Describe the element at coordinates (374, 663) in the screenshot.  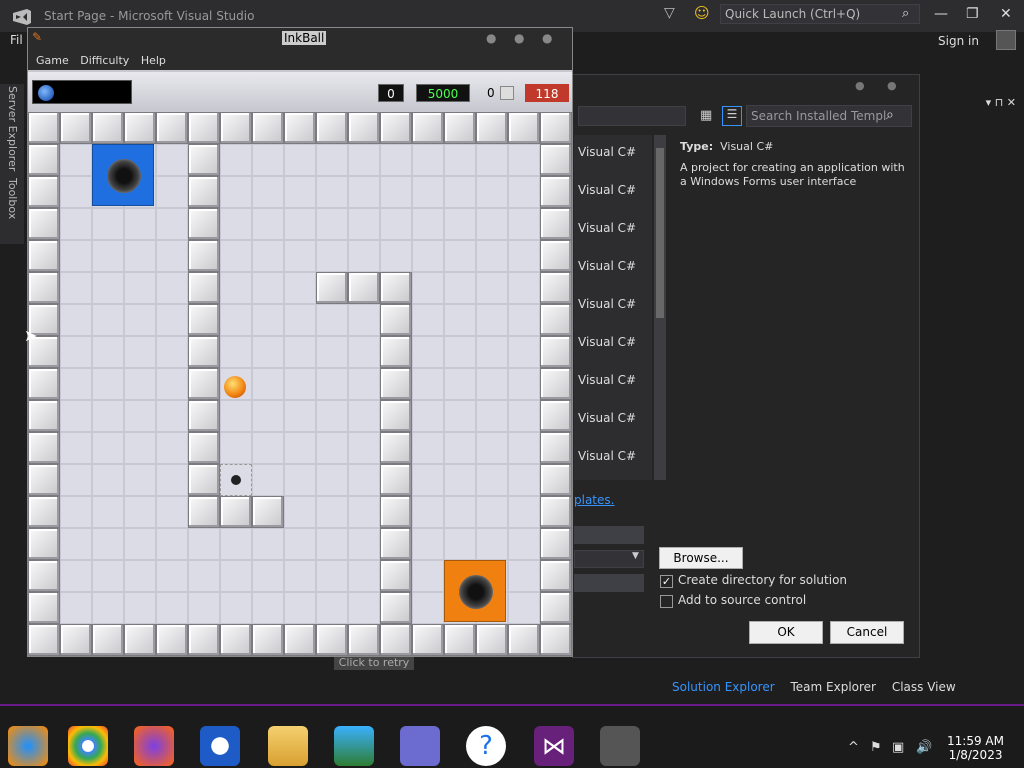
I see `retry-label: Click to retry` at that location.